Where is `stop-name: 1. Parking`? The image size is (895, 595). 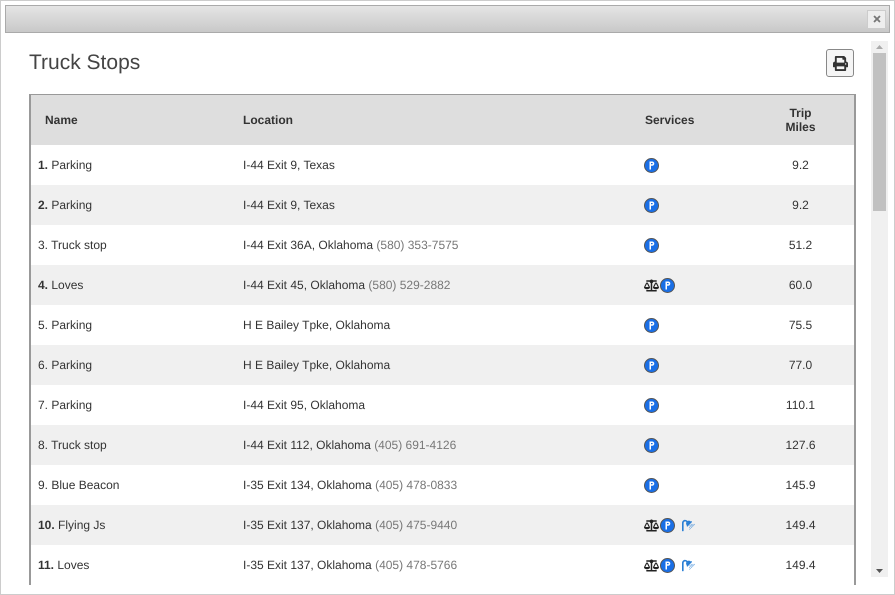
stop-name: 1. Parking is located at coordinates (65, 165).